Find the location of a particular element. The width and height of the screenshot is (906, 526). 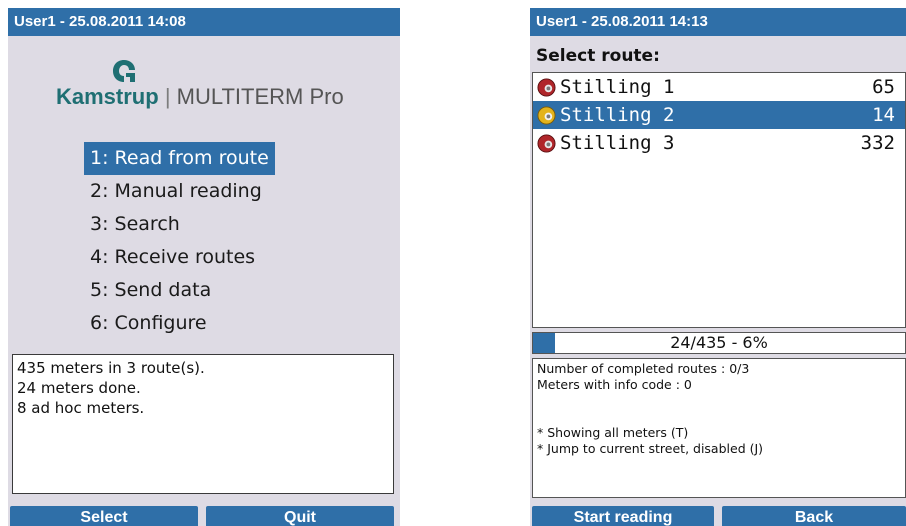

route-name: Stilling 2 is located at coordinates (617, 115).